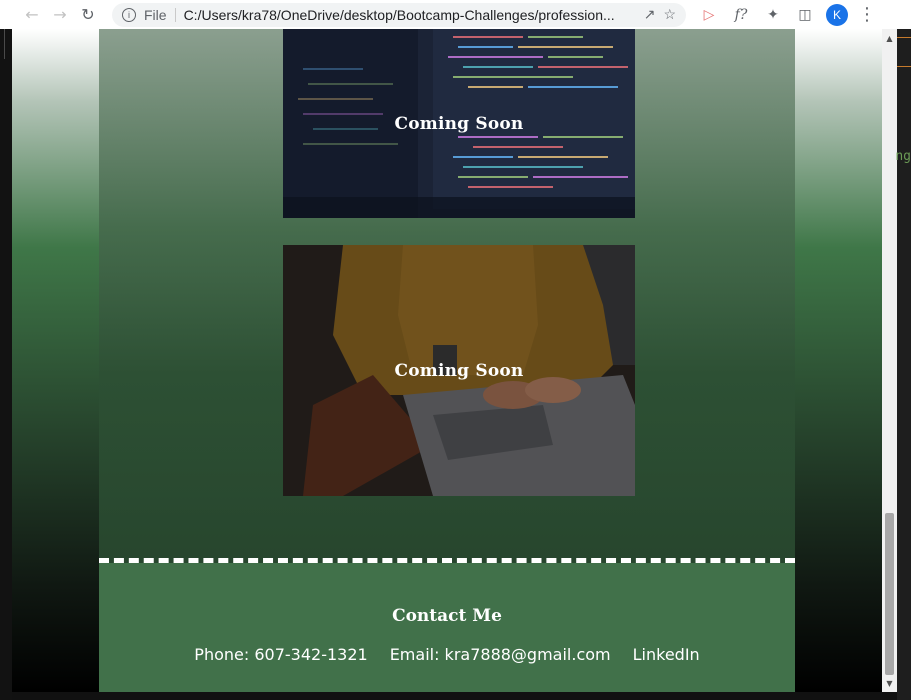 The height and width of the screenshot is (700, 911). Describe the element at coordinates (454, 696) in the screenshot. I see `bottom-window-edge` at that location.